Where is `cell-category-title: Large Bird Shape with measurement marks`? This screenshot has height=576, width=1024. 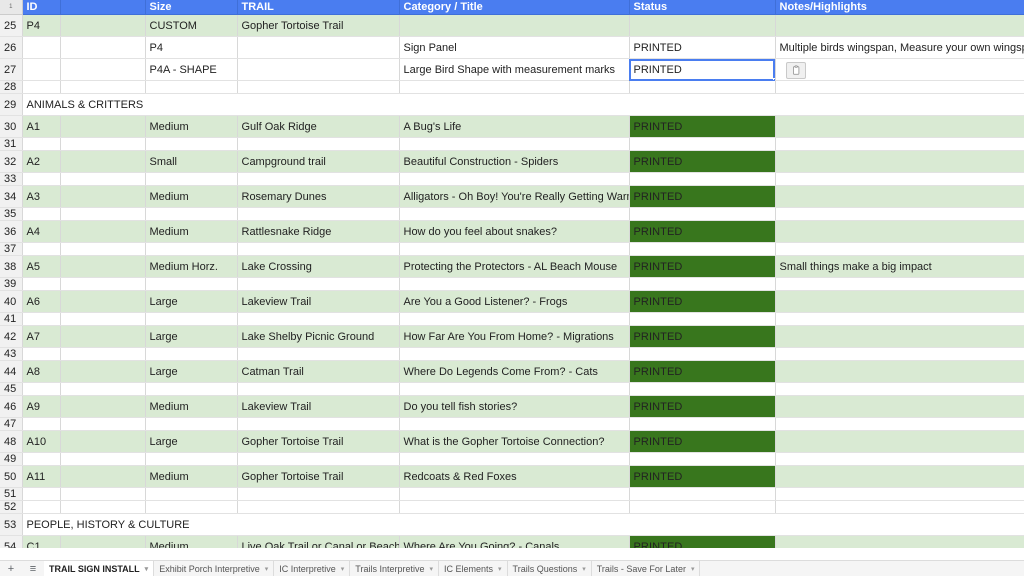
cell-category-title: Large Bird Shape with measurement marks is located at coordinates (514, 69).